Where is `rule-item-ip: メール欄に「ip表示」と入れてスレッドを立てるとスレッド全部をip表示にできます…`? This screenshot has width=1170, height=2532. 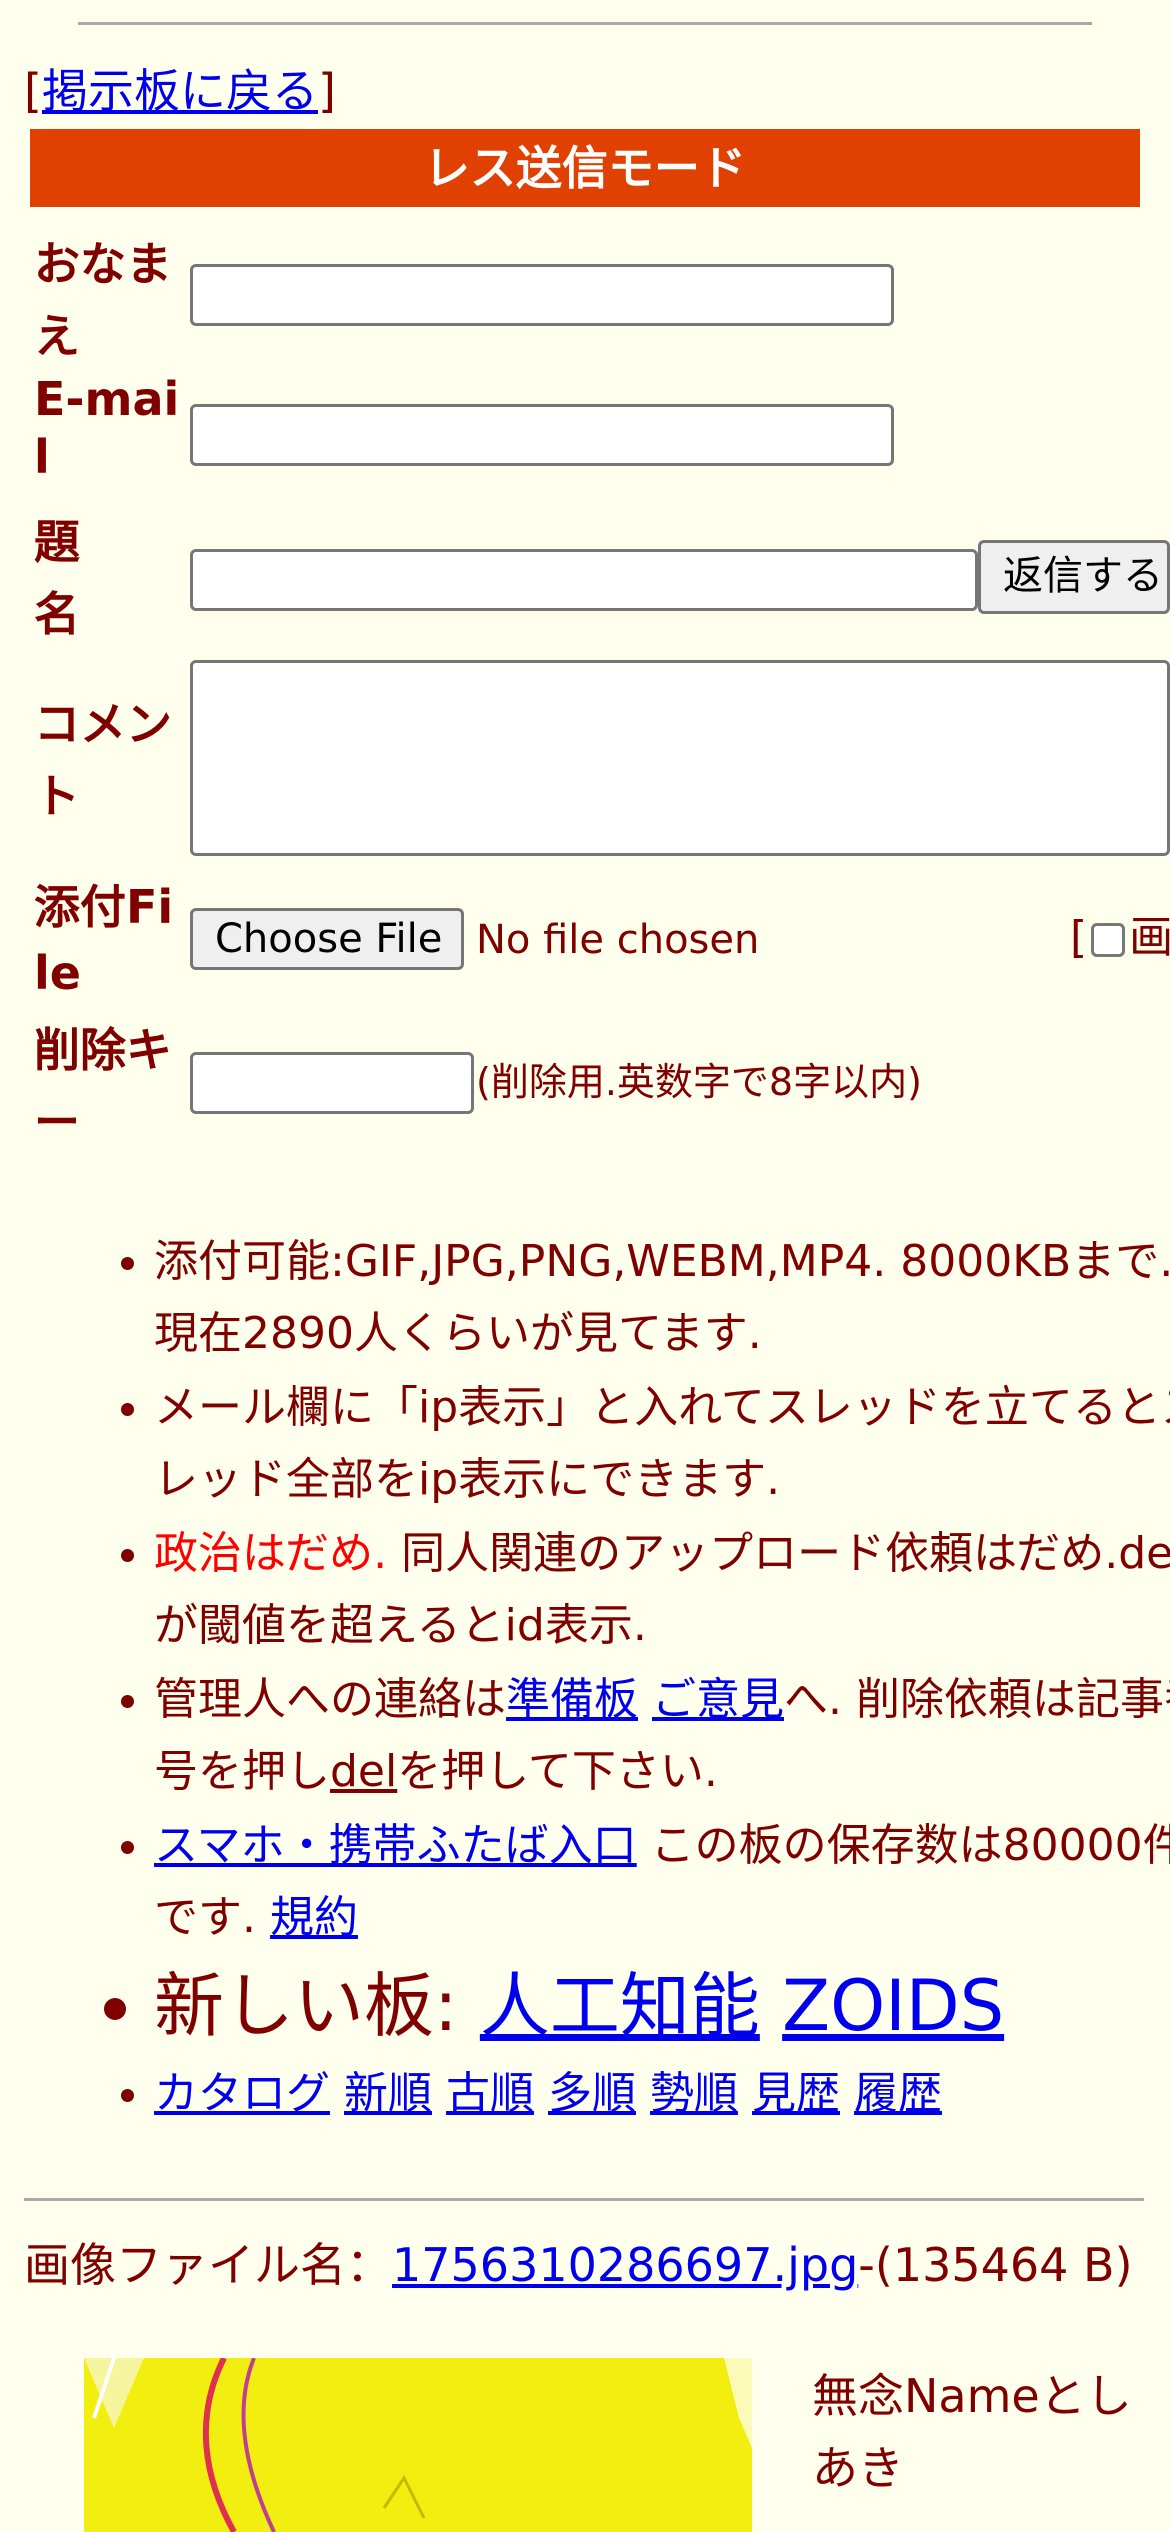 rule-item-ip: メール欄に「ip表示」と入れてスレッドを立てるとスレッド全部をip表示にできます… is located at coordinates (662, 1444).